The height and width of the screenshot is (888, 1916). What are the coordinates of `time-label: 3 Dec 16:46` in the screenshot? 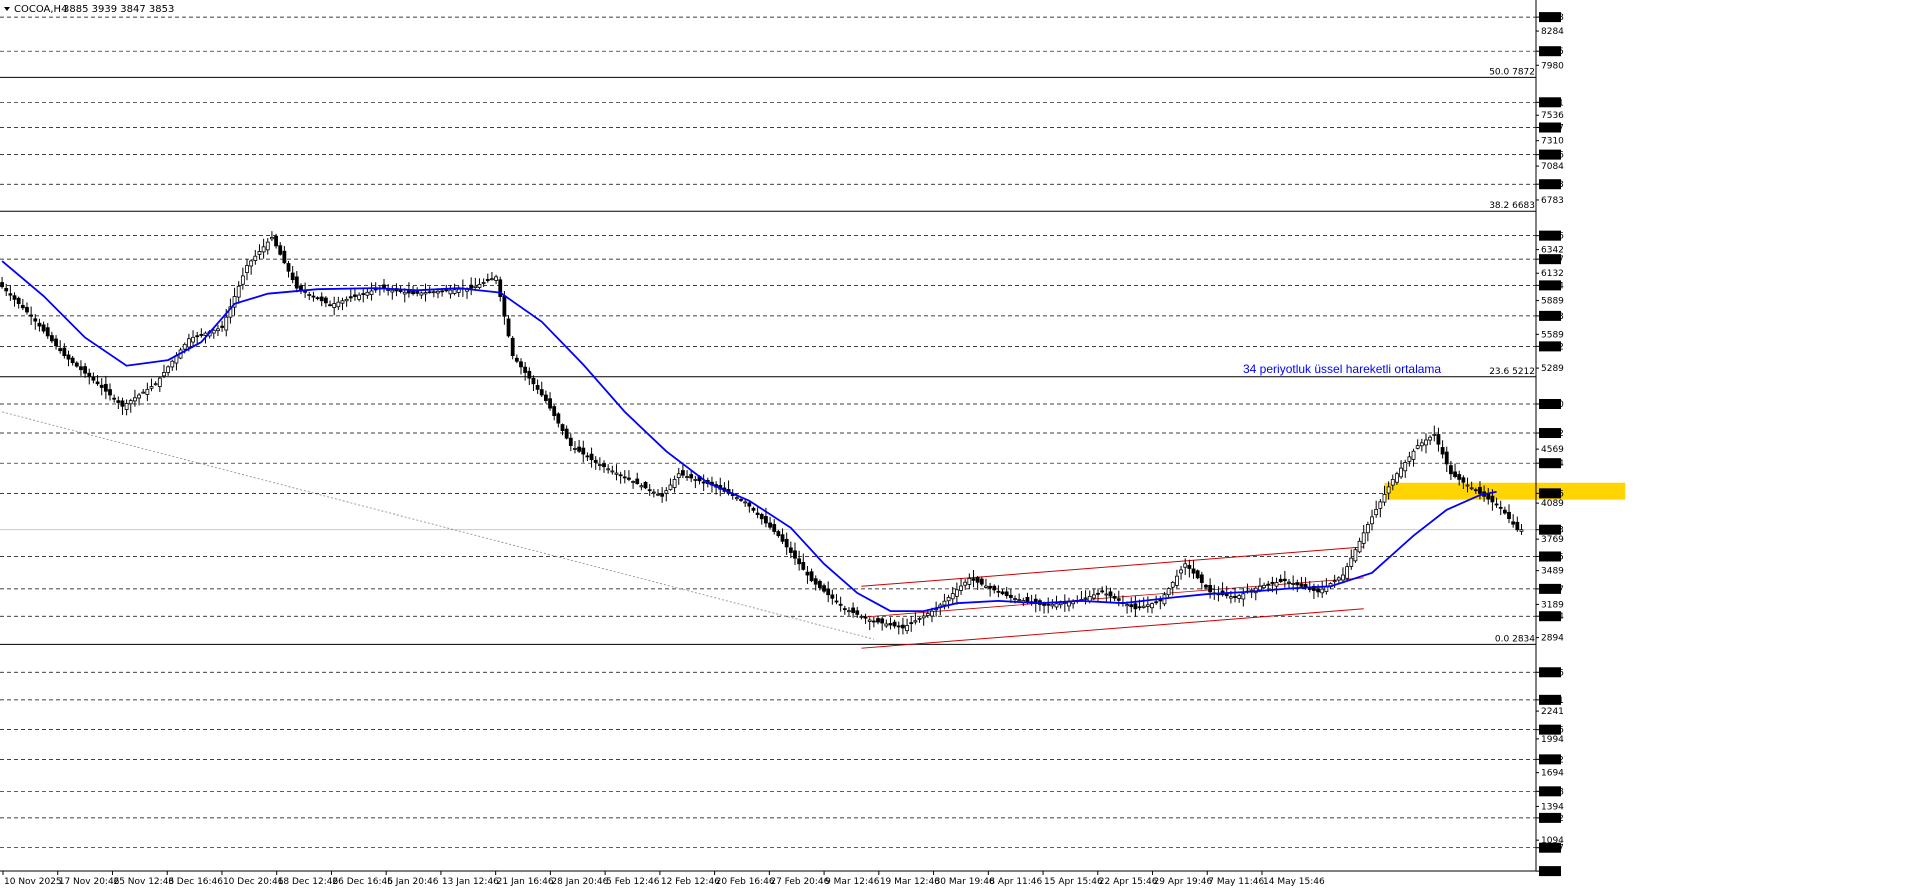 It's located at (195, 882).